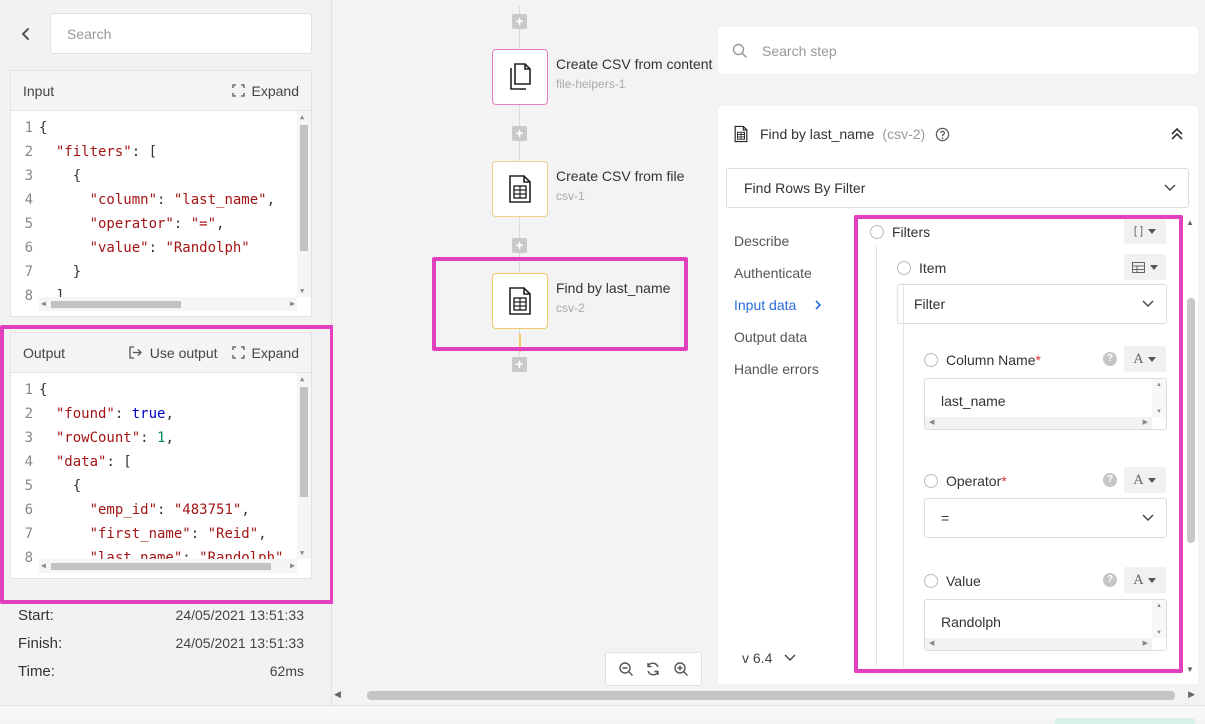 This screenshot has height=724, width=1205. I want to click on node-2-title: Create CSV from file, so click(620, 176).